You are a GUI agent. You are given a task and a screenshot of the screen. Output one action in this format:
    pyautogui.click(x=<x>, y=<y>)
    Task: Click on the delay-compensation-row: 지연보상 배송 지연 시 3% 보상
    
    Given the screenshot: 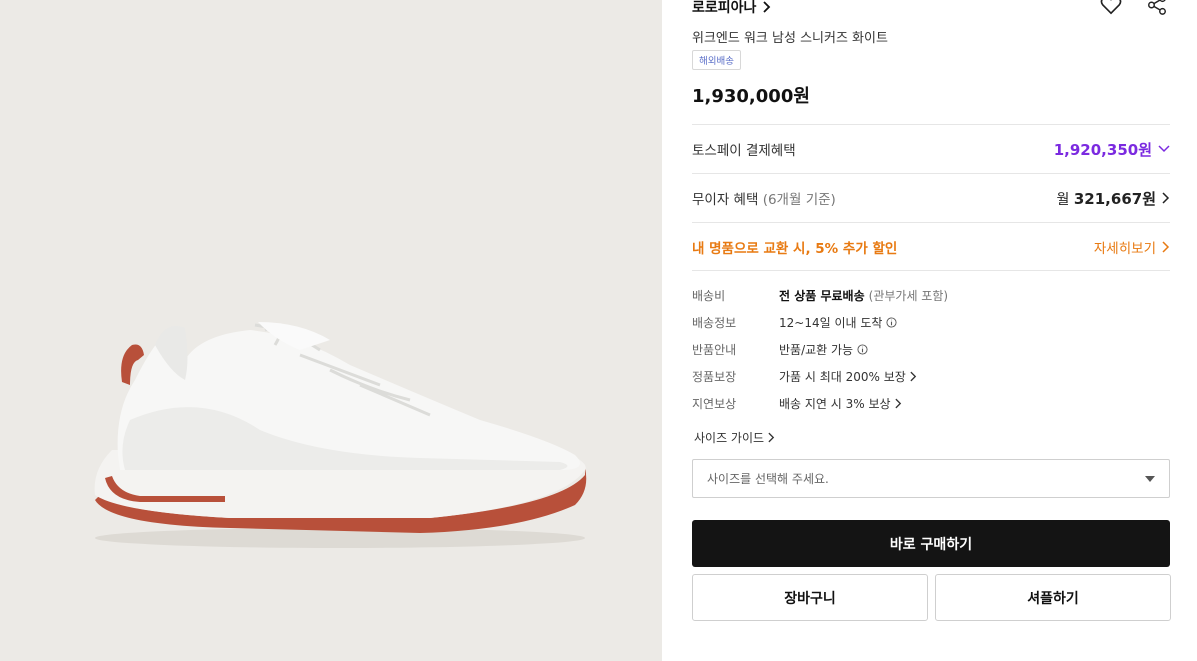 What is the action you would take?
    pyautogui.click(x=931, y=403)
    